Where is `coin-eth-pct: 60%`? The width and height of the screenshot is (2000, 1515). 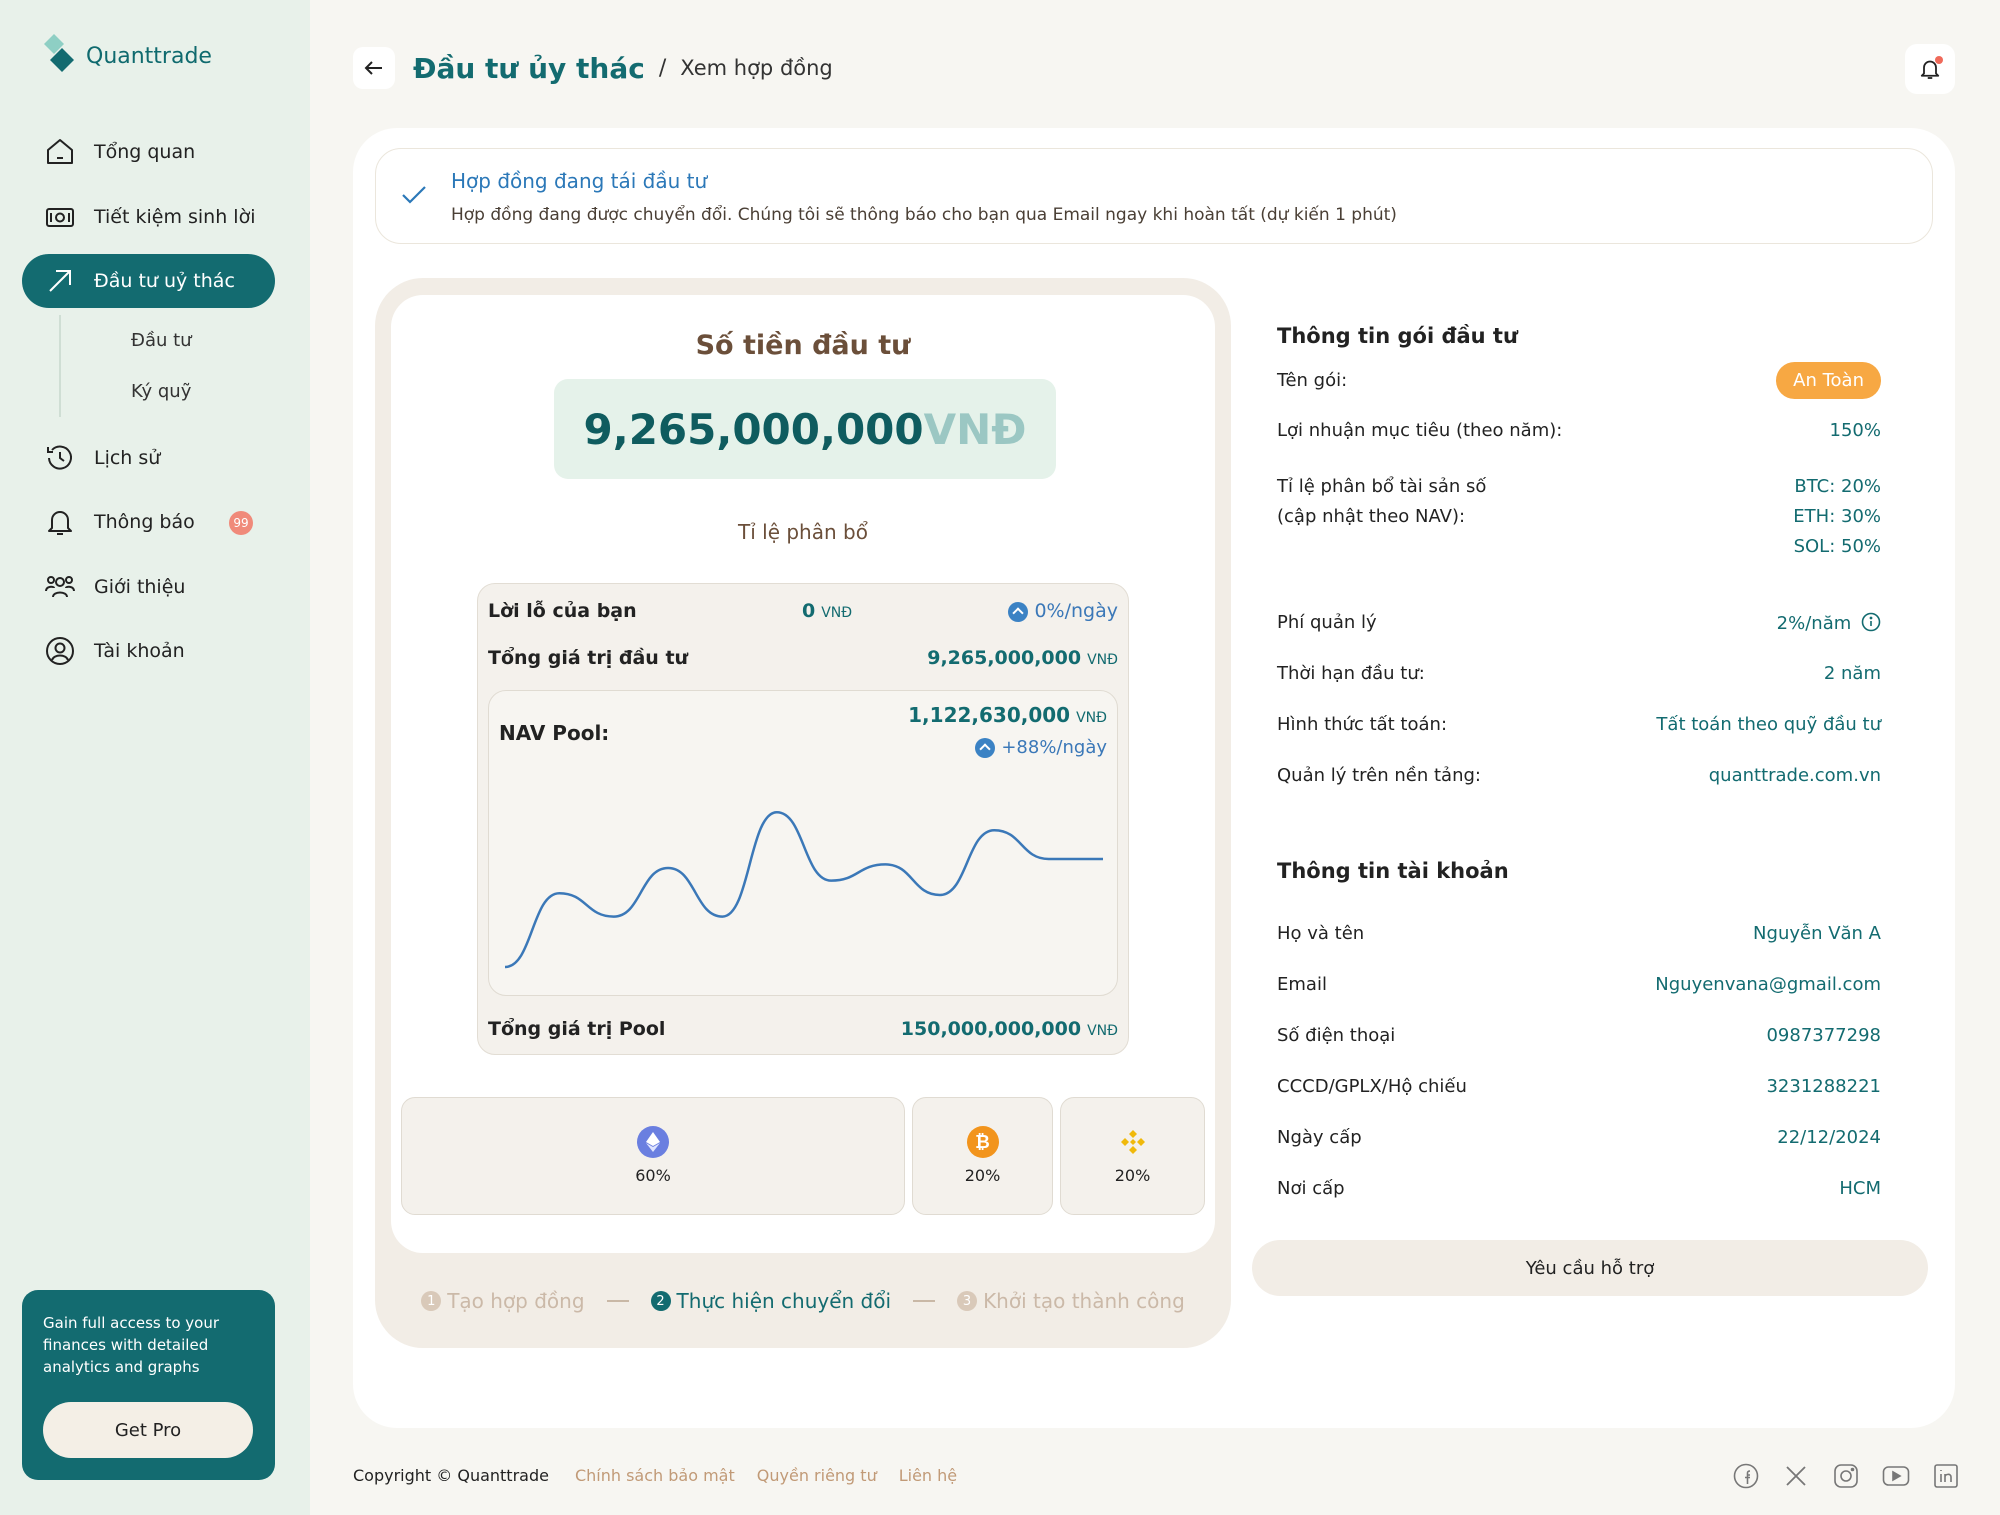 coin-eth-pct: 60% is located at coordinates (653, 1175).